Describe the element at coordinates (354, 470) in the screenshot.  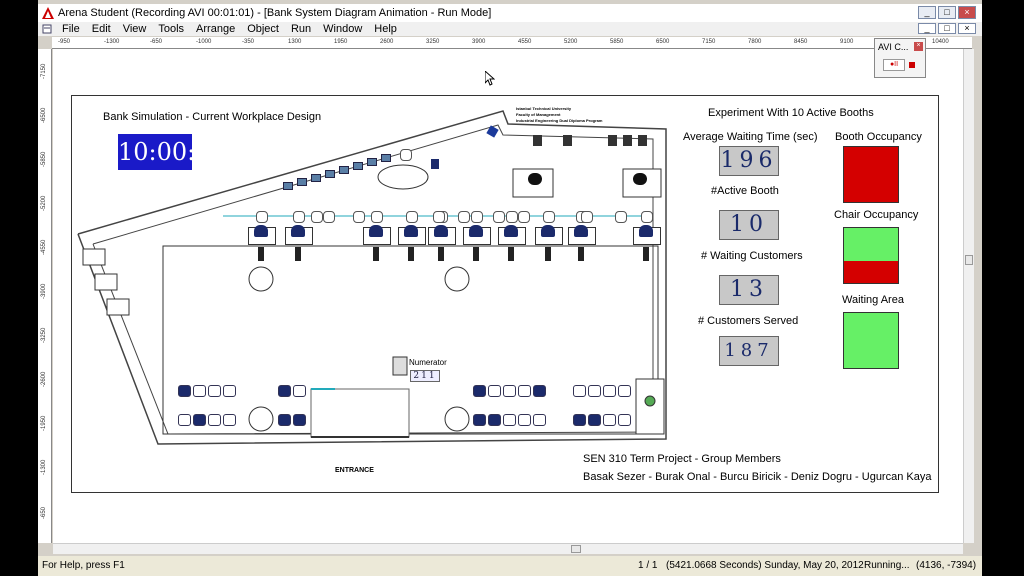
I see `entrance-label: ENTRANCE` at that location.